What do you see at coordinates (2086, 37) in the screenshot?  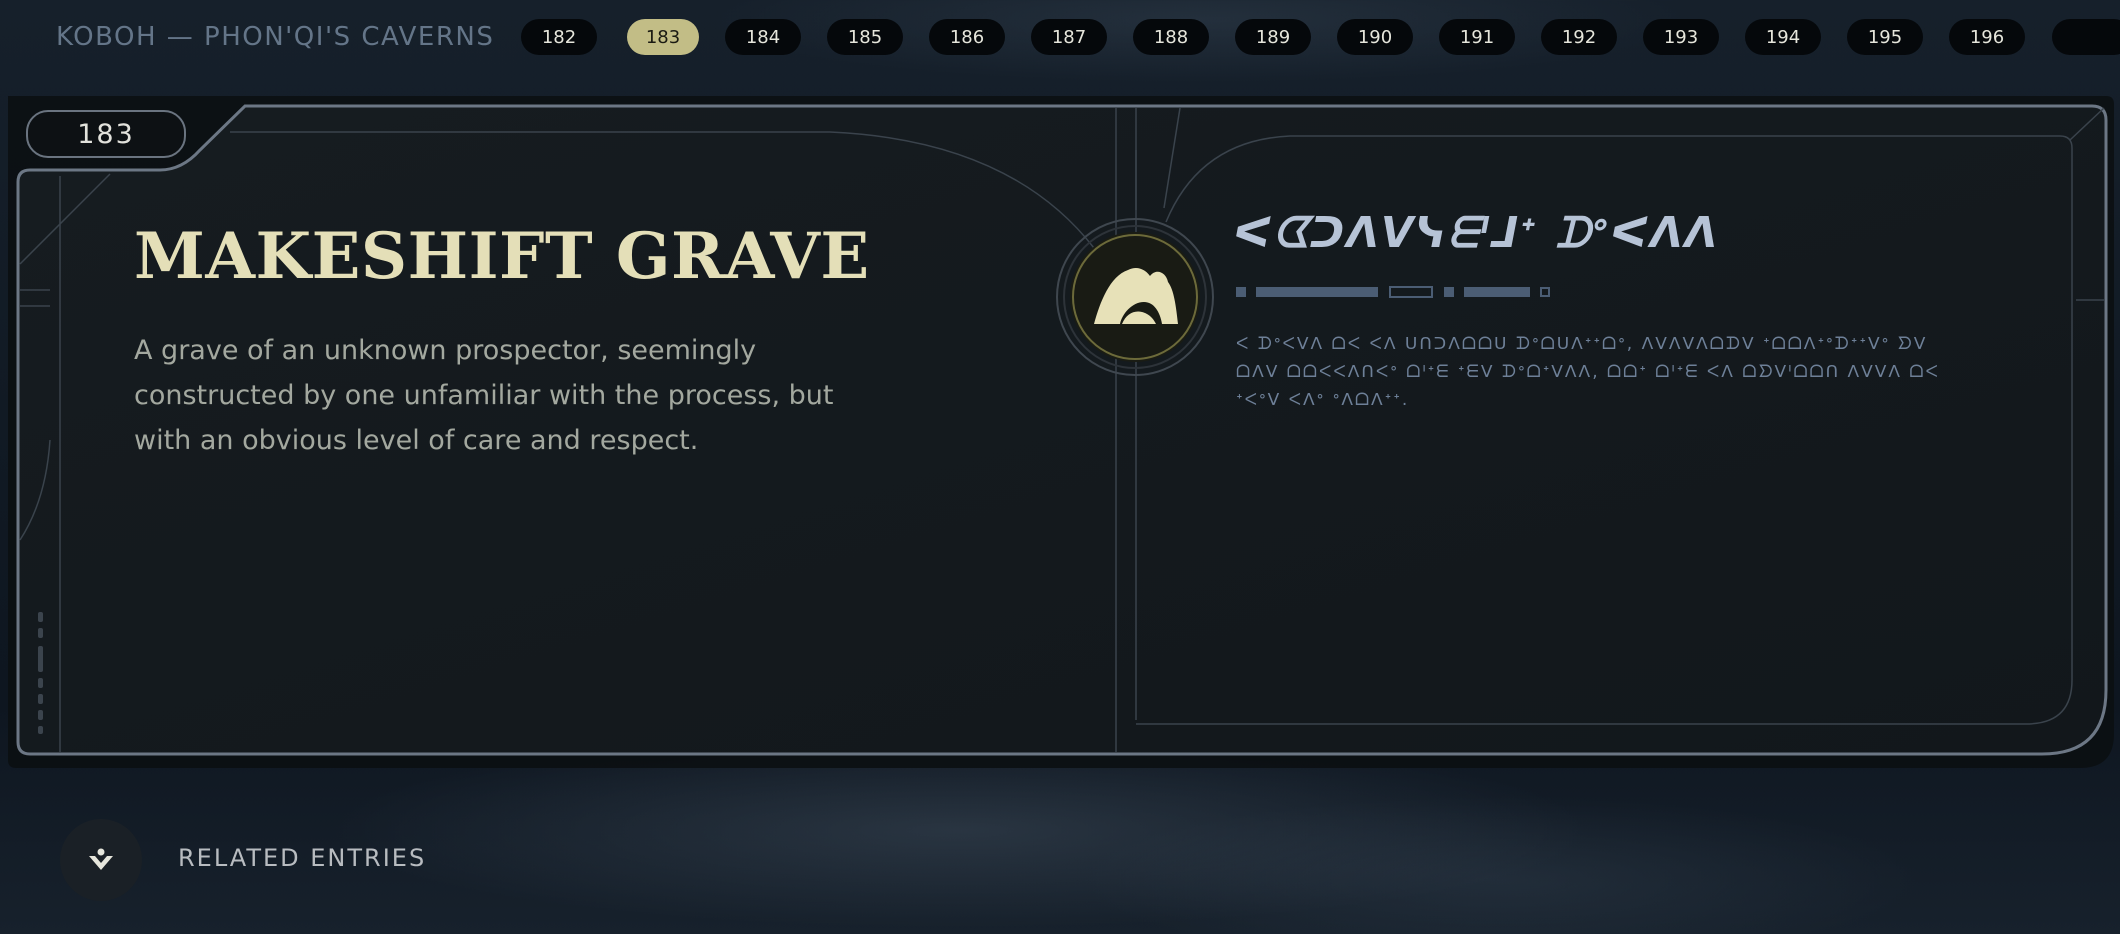 I see `entry-pill-overflow` at bounding box center [2086, 37].